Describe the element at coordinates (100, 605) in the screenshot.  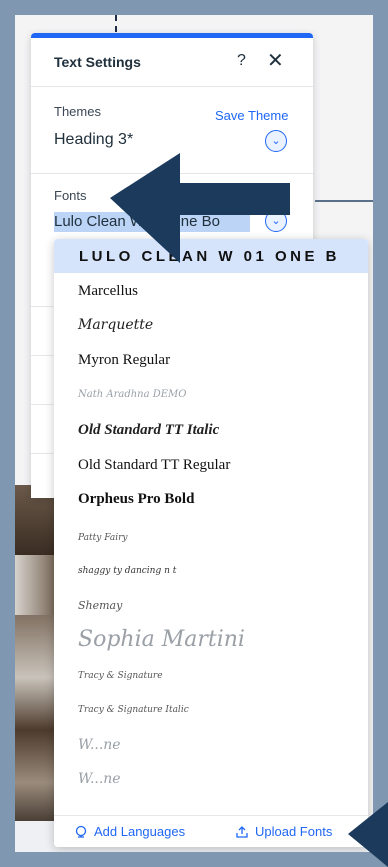
I see `font-option: Shemay` at that location.